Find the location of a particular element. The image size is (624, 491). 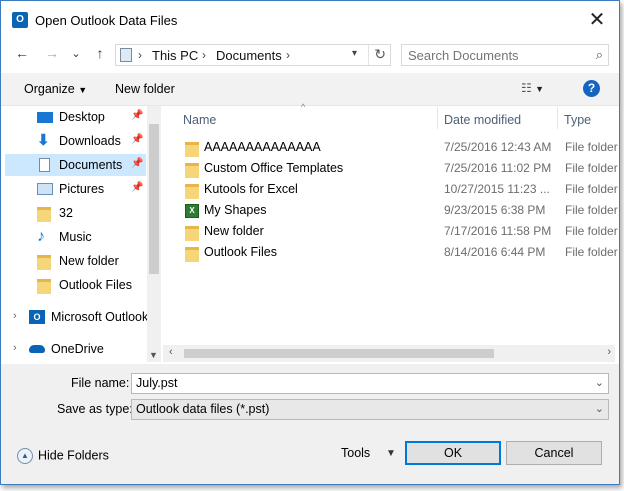

organize-label: Organize is located at coordinates (49, 89).